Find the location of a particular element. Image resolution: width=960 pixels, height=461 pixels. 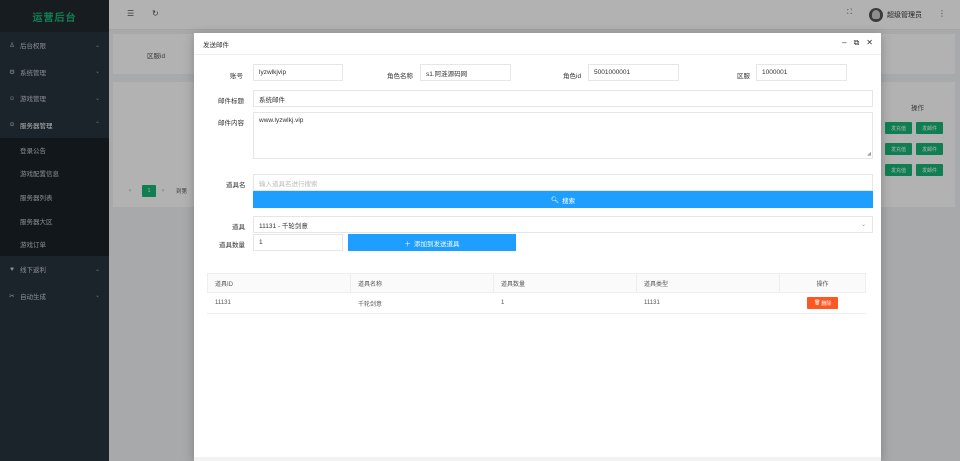

mail-title-label: 邮件标题 is located at coordinates (231, 101).